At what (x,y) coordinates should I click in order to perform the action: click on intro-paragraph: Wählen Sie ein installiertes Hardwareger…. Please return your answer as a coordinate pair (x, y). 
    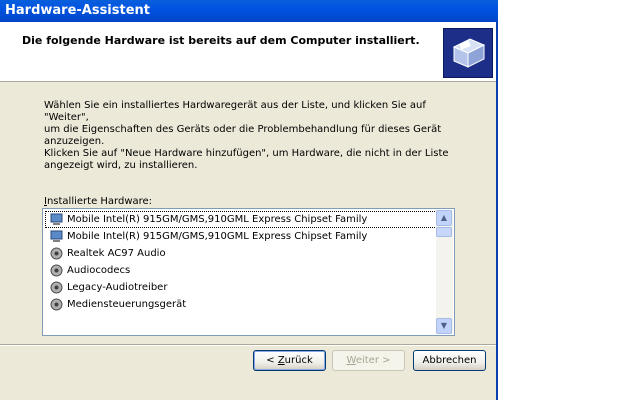
    Looking at the image, I should click on (254, 124).